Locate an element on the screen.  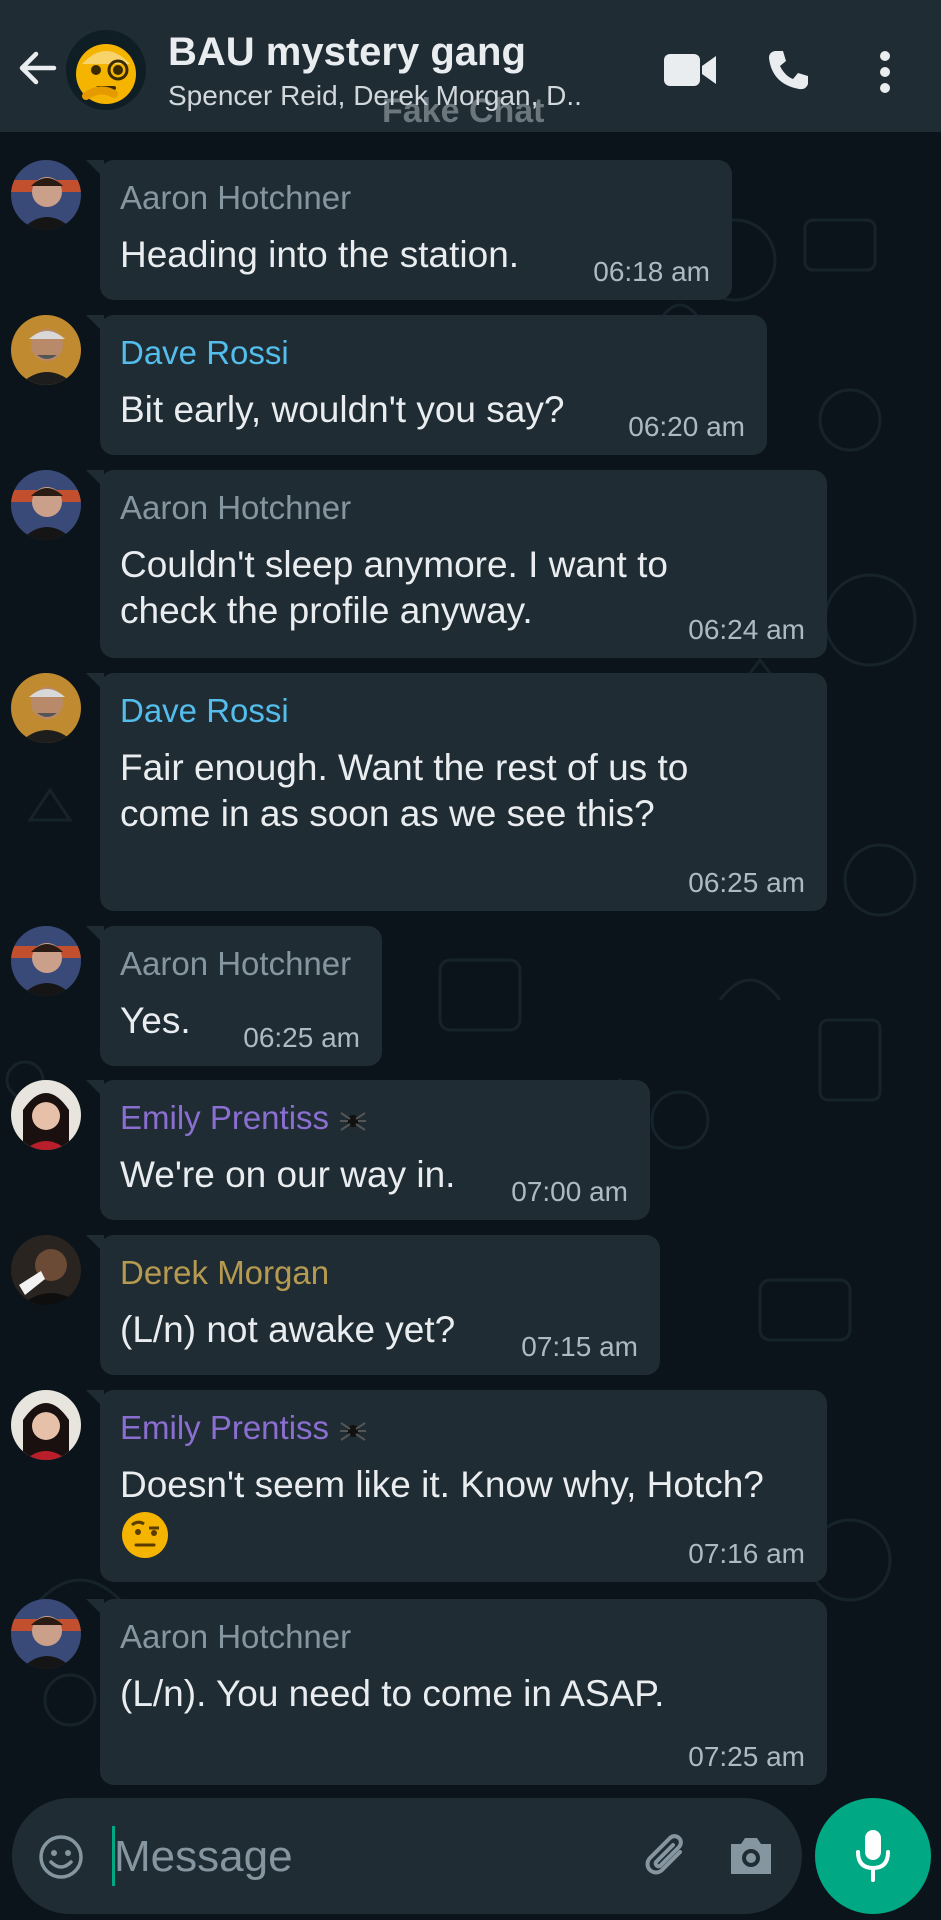
message-time: 07:16 am is located at coordinates (746, 1553).